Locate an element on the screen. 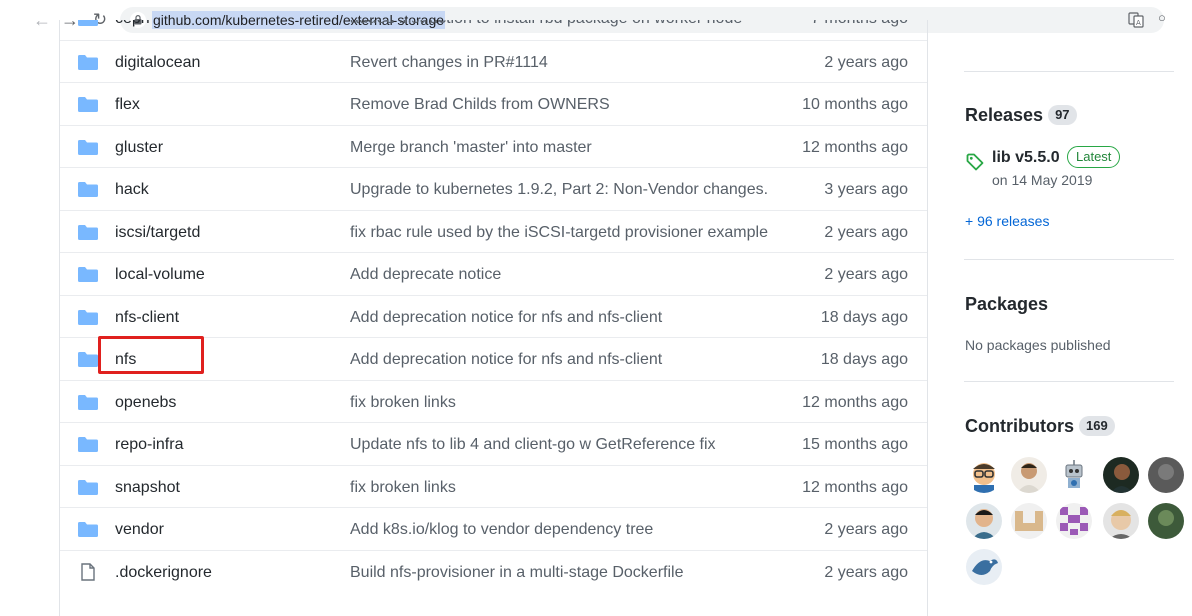 The image size is (1192, 616). file-name: ceph is located at coordinates (132, 24).